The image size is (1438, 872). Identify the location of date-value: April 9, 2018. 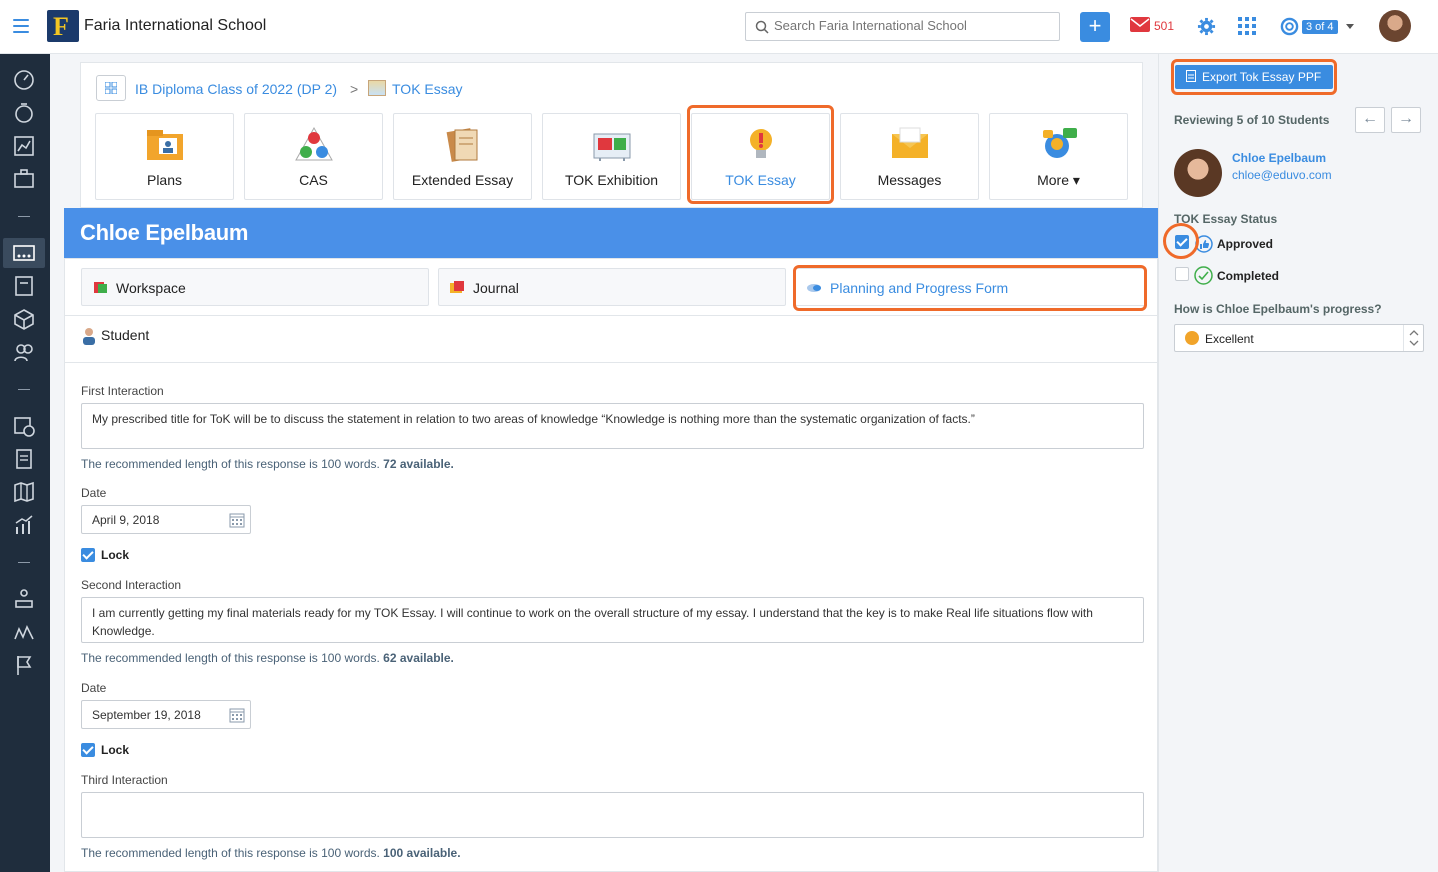
(126, 520).